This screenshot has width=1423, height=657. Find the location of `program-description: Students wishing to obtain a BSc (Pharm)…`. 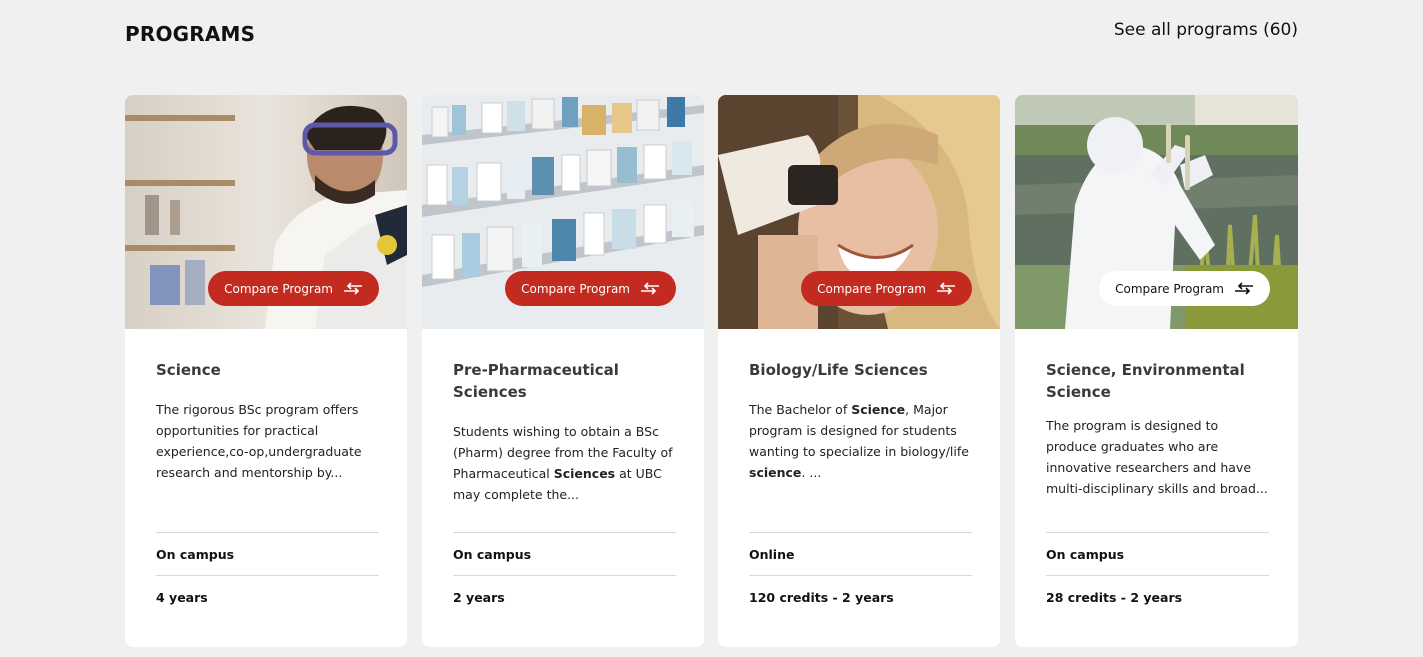

program-description: Students wishing to obtain a BSc (Pharm)… is located at coordinates (564, 463).